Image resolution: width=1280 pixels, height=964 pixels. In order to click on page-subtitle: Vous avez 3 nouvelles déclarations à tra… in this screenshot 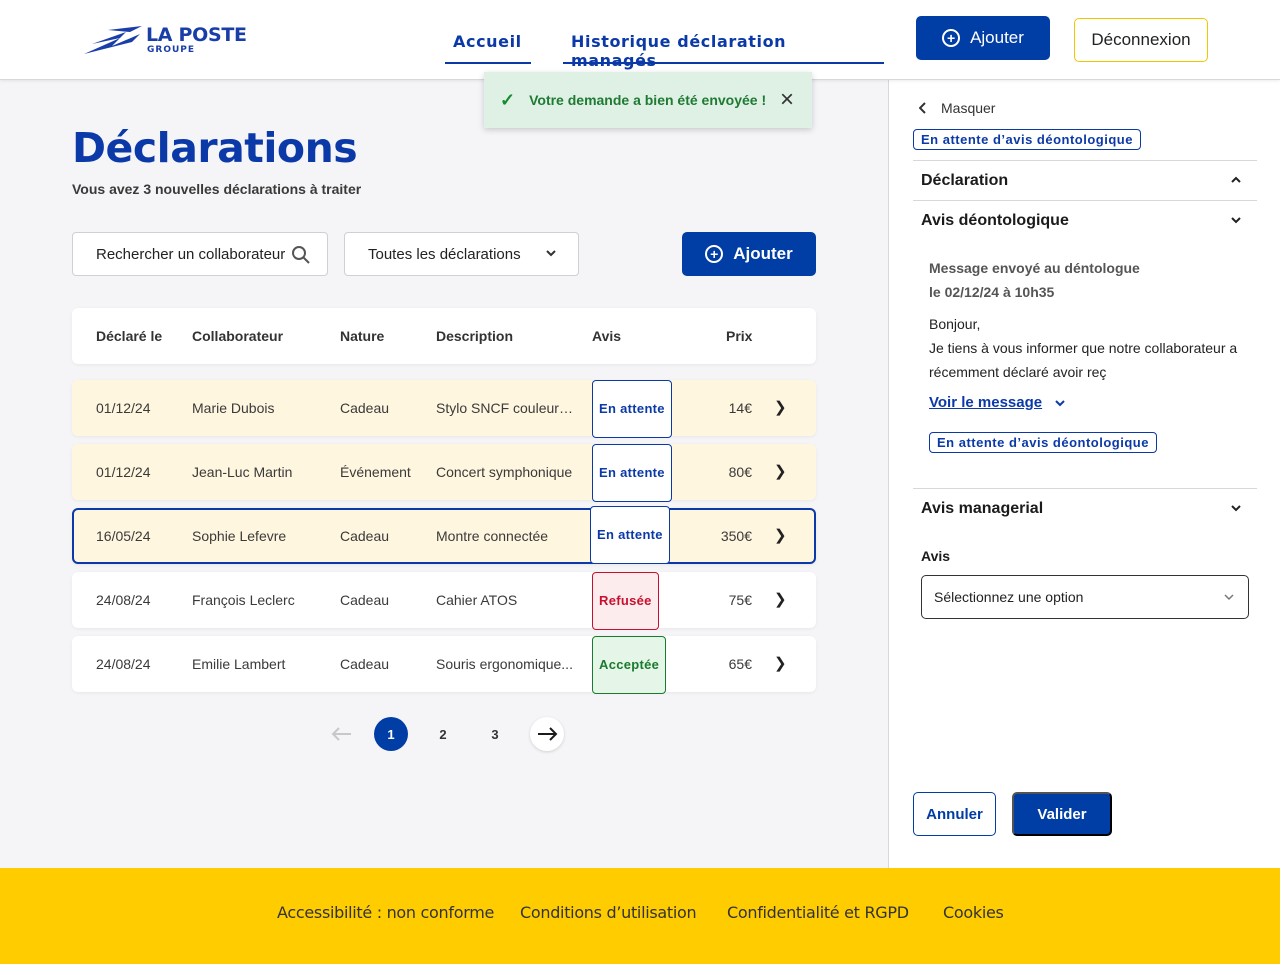, I will do `click(217, 189)`.